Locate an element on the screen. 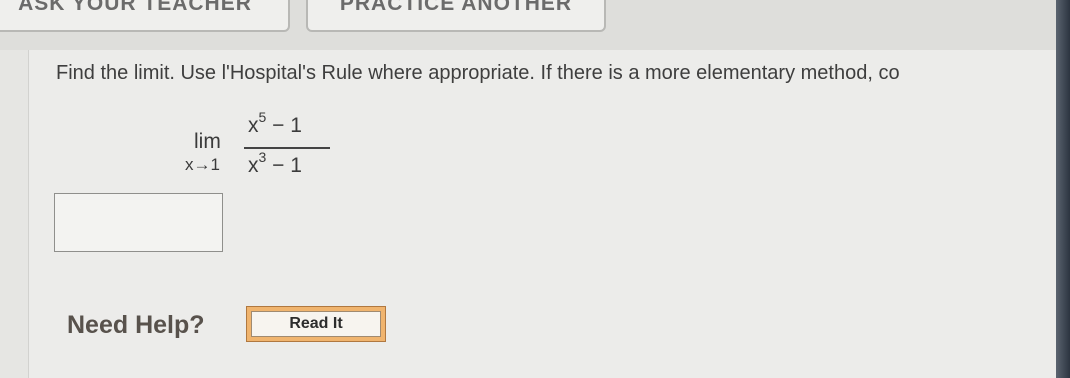  need-help-label: Need Help? is located at coordinates (136, 325).